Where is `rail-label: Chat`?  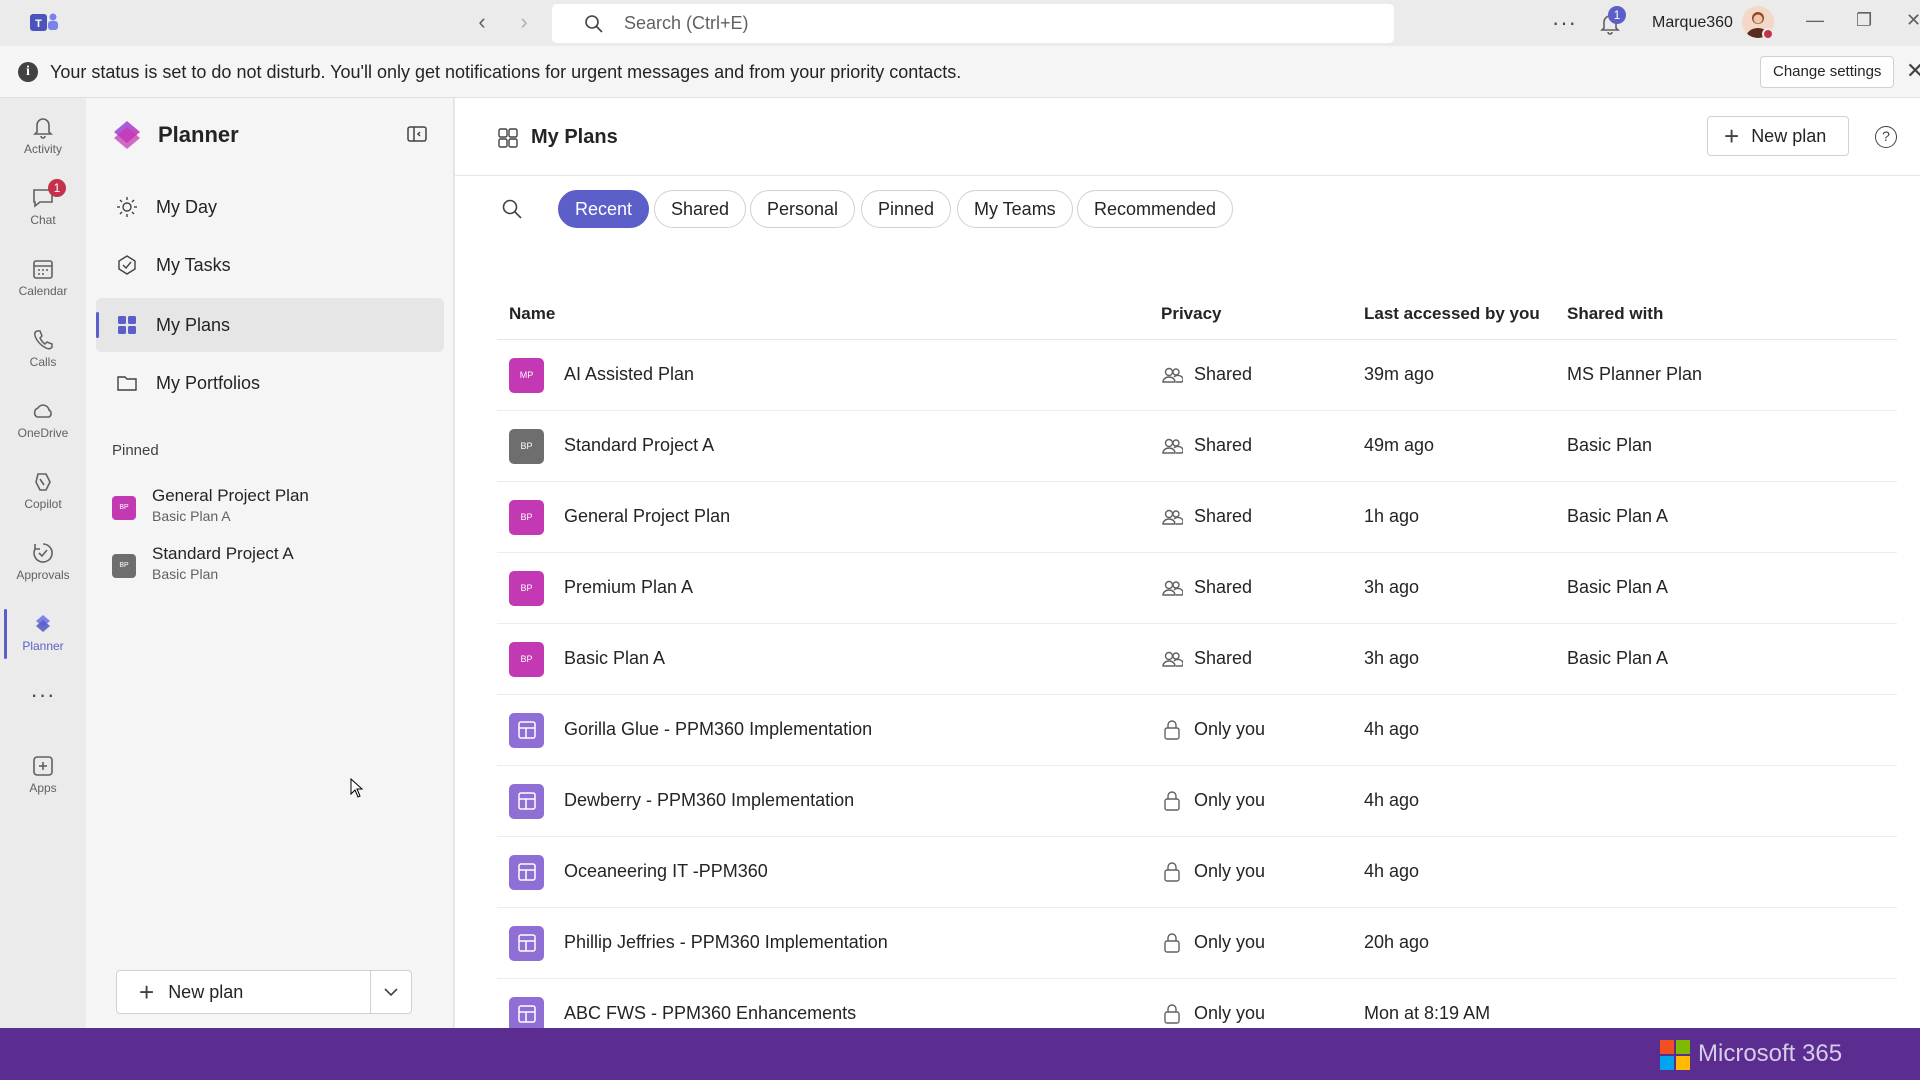
rail-label: Chat is located at coordinates (43, 220).